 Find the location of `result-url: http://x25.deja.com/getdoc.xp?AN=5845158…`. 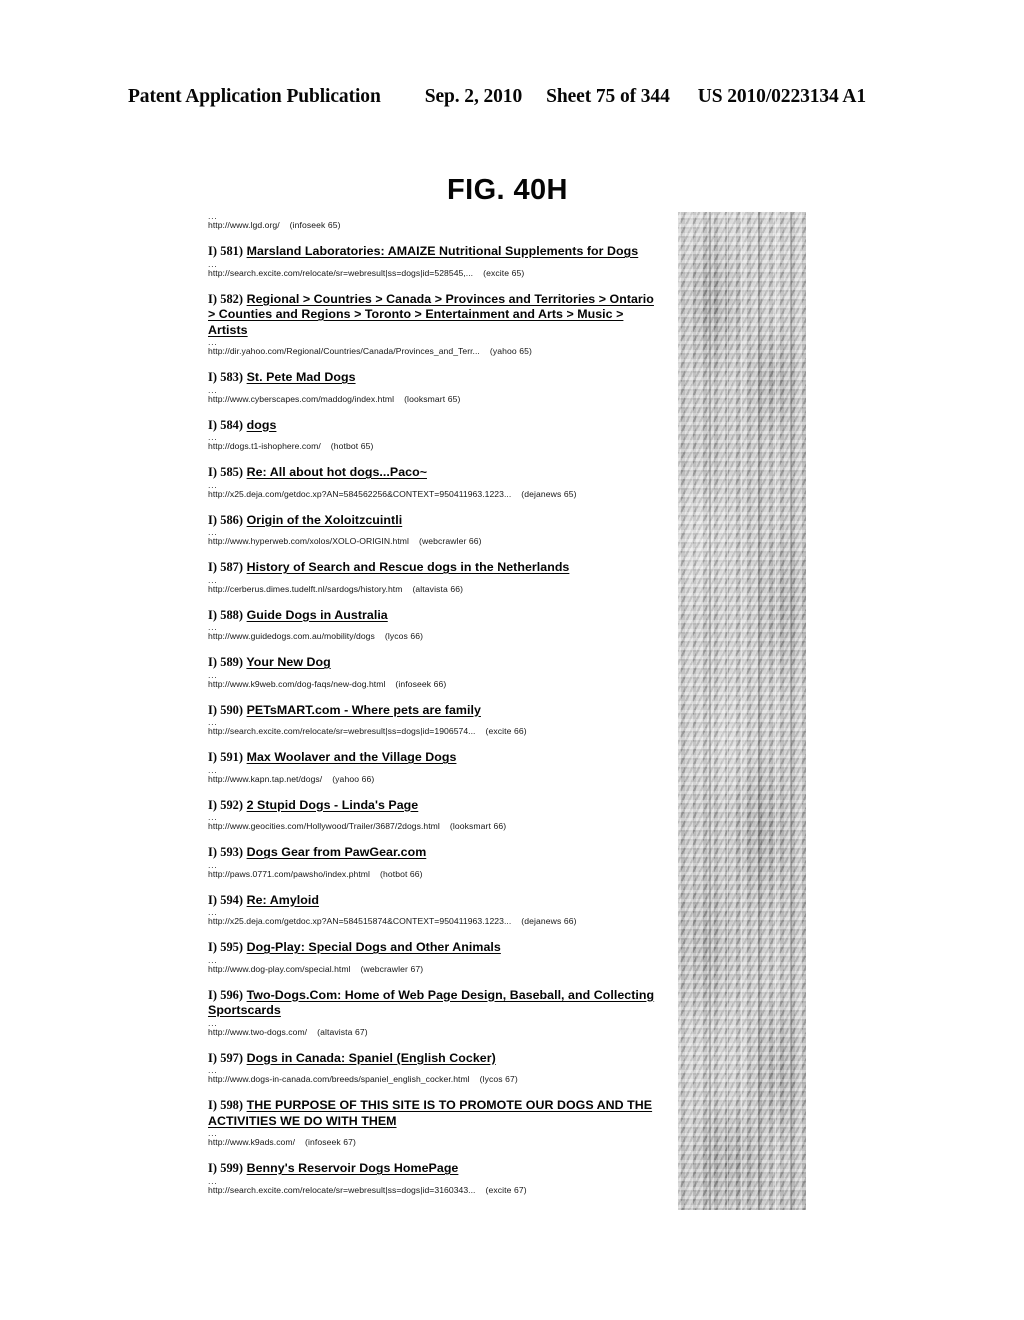

result-url: http://x25.deja.com/getdoc.xp?AN=5845158… is located at coordinates (434, 921).